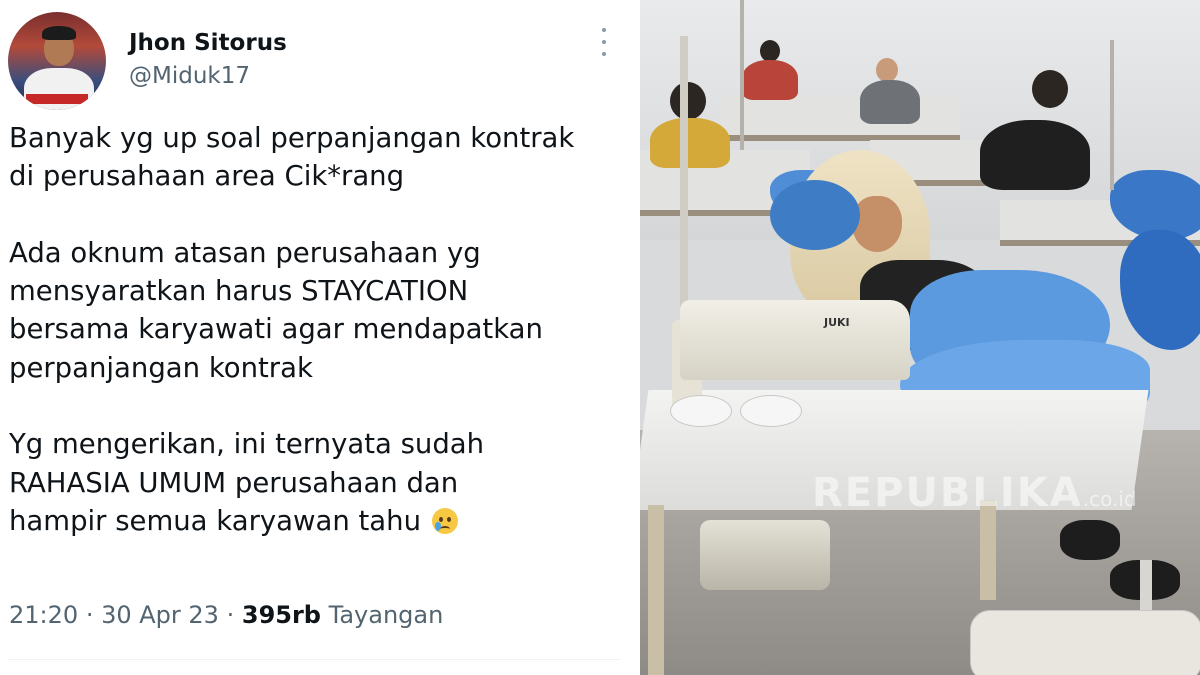  What do you see at coordinates (43, 615) in the screenshot?
I see `tweet-time: 21:20` at bounding box center [43, 615].